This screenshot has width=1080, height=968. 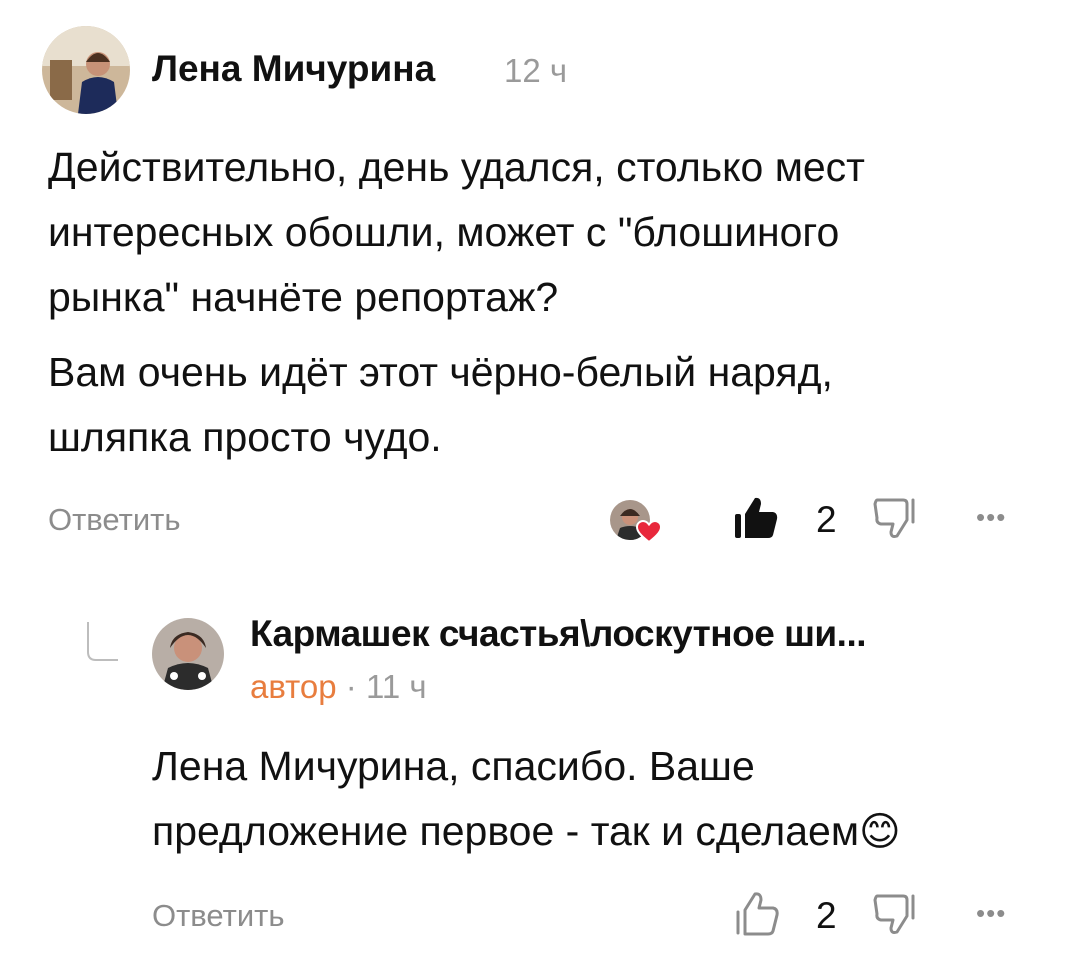 I want to click on timestamp: 12 ч, so click(x=536, y=70).